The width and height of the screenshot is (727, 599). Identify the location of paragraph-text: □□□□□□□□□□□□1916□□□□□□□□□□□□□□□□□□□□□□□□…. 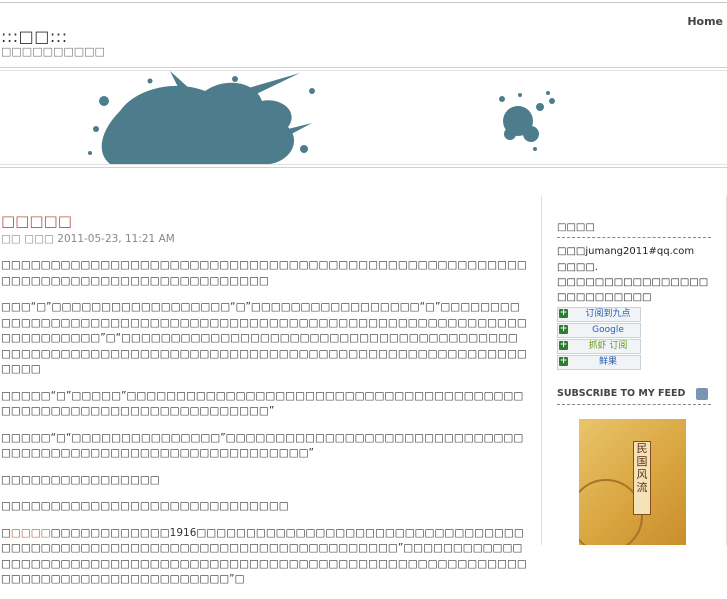
(264, 556).